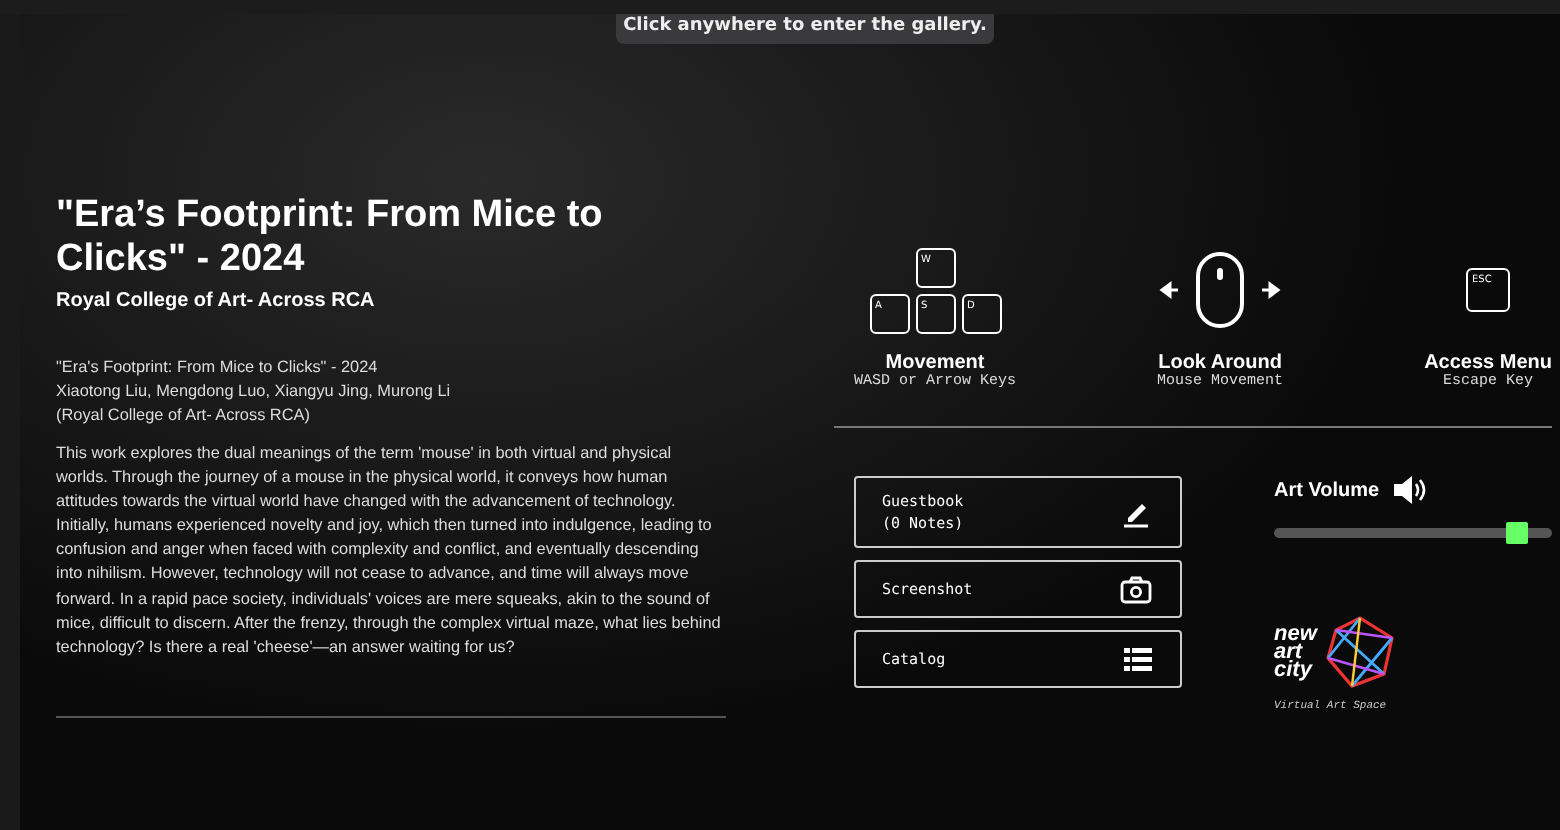 This screenshot has width=1560, height=830. Describe the element at coordinates (218, 368) in the screenshot. I see `credit-line: "Era's Footprint: From Mice to Clicks" - 2024` at that location.